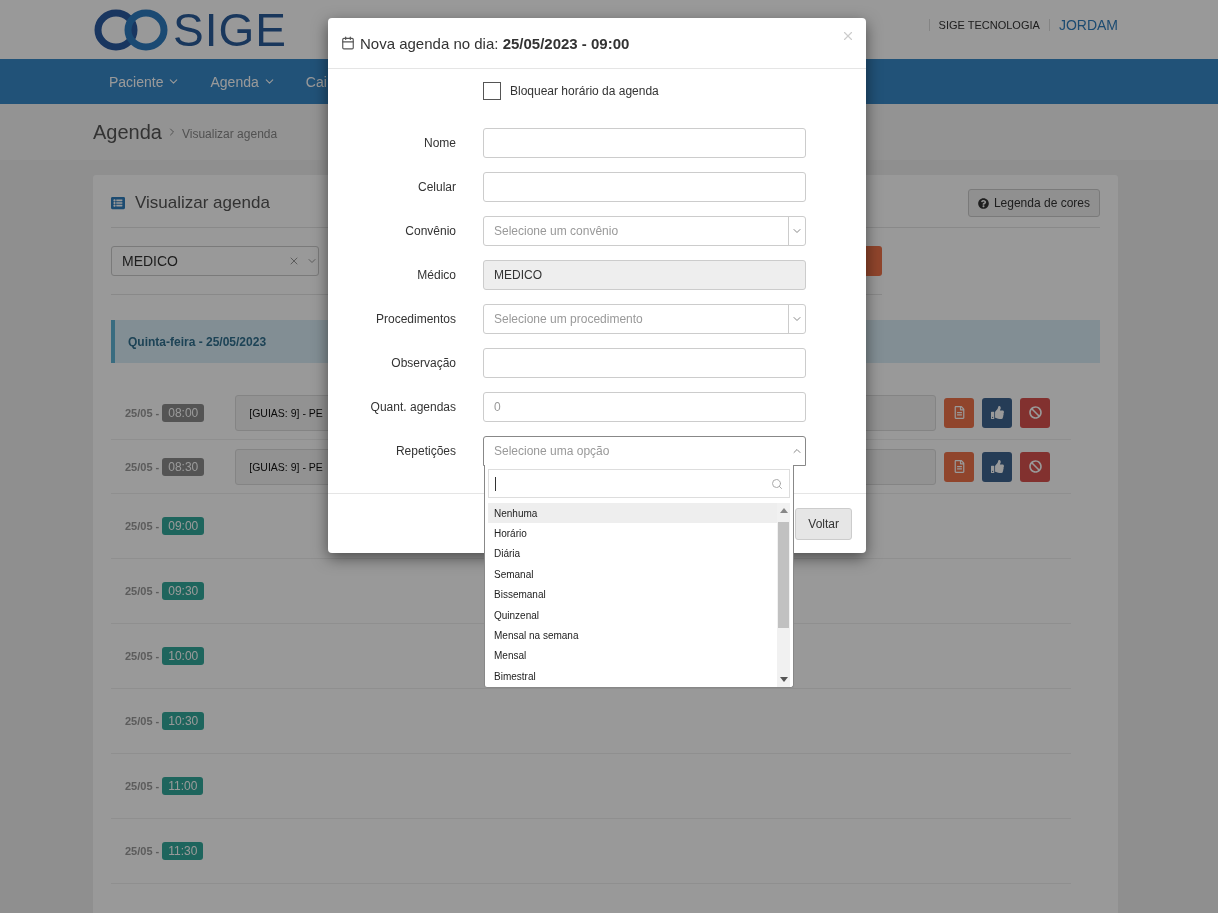  I want to click on field-label: Convênio, so click(430, 231).